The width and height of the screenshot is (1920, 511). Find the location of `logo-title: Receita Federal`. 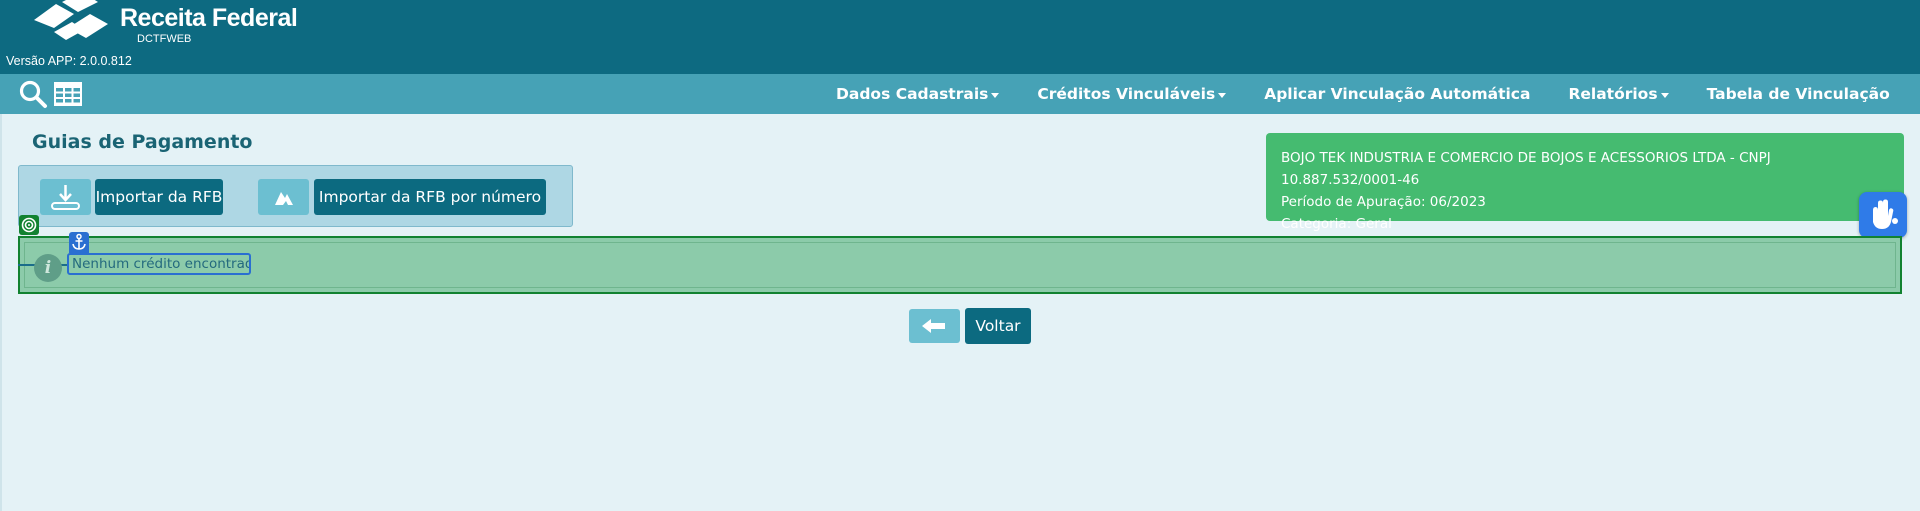

logo-title: Receita Federal is located at coordinates (209, 18).